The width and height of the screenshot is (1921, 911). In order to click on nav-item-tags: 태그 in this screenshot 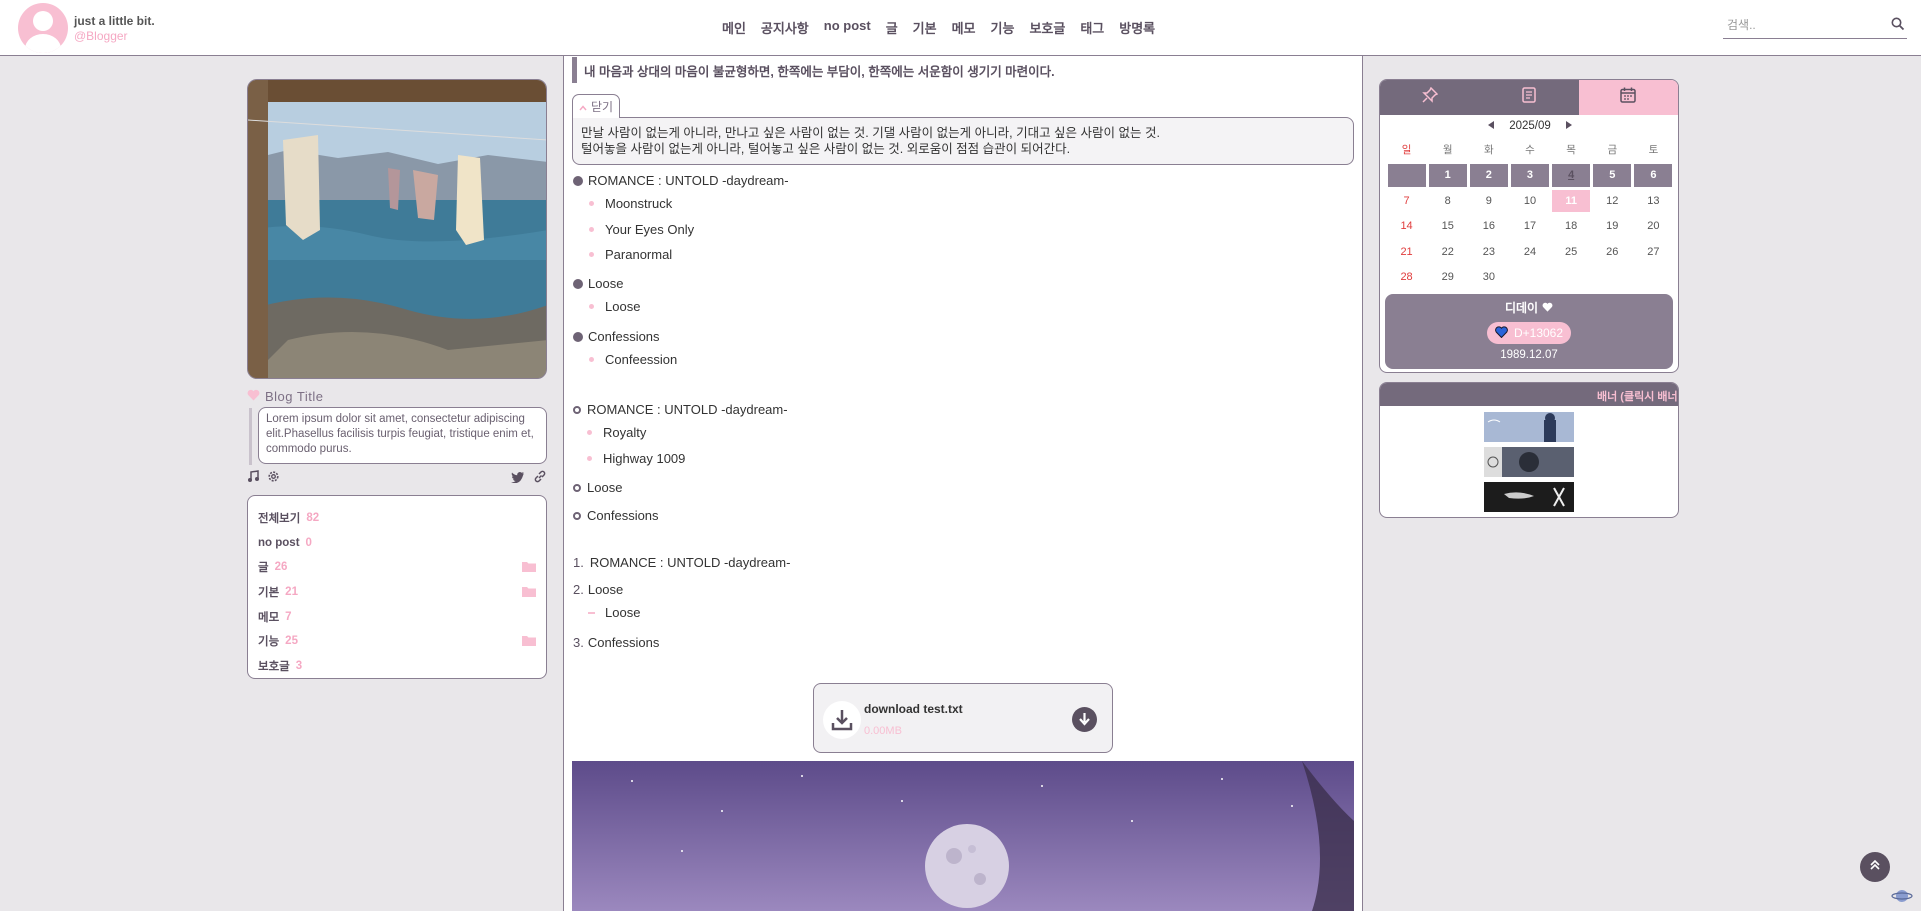, I will do `click(1092, 27)`.